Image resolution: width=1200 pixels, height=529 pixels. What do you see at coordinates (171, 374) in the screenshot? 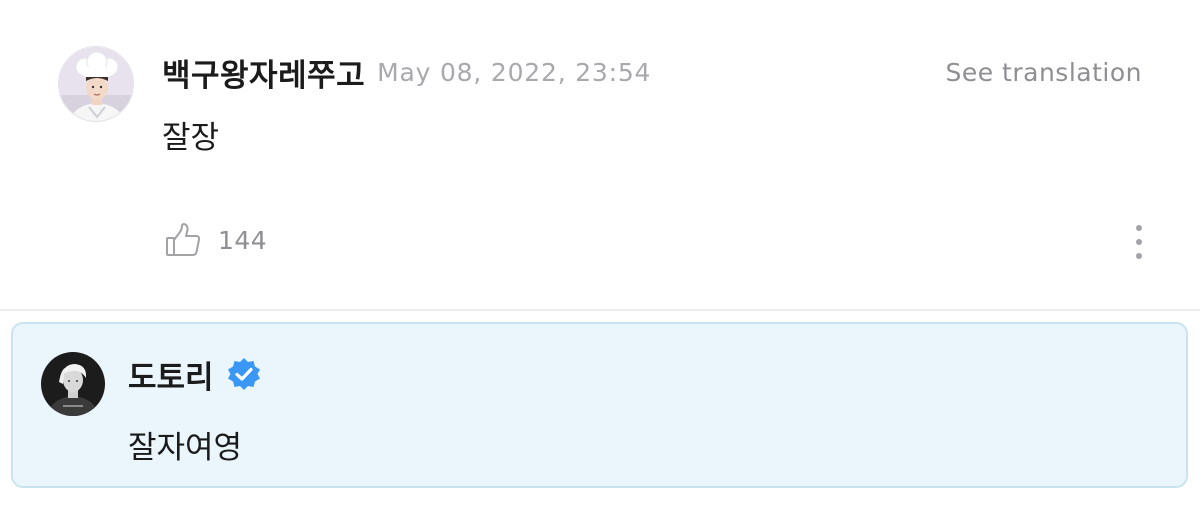
I see `replier-username: 도토리` at bounding box center [171, 374].